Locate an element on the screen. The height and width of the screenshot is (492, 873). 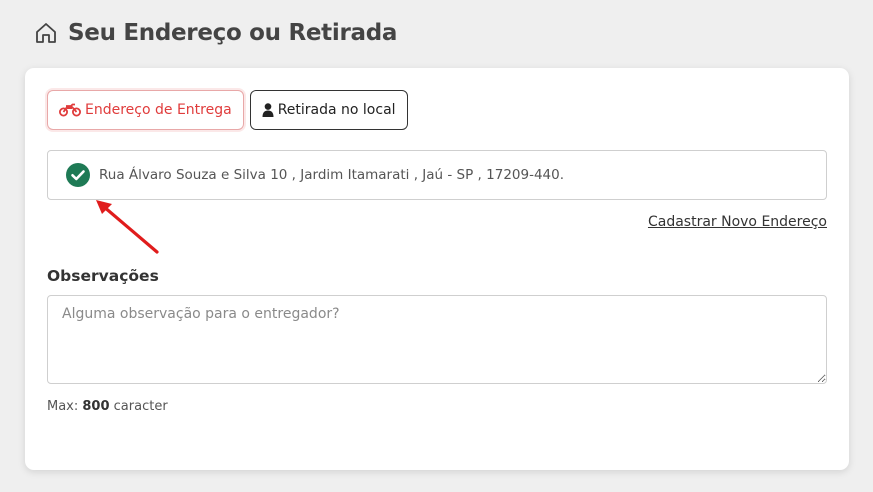
new-address-link: Cadastrar Novo Endereço is located at coordinates (737, 222).